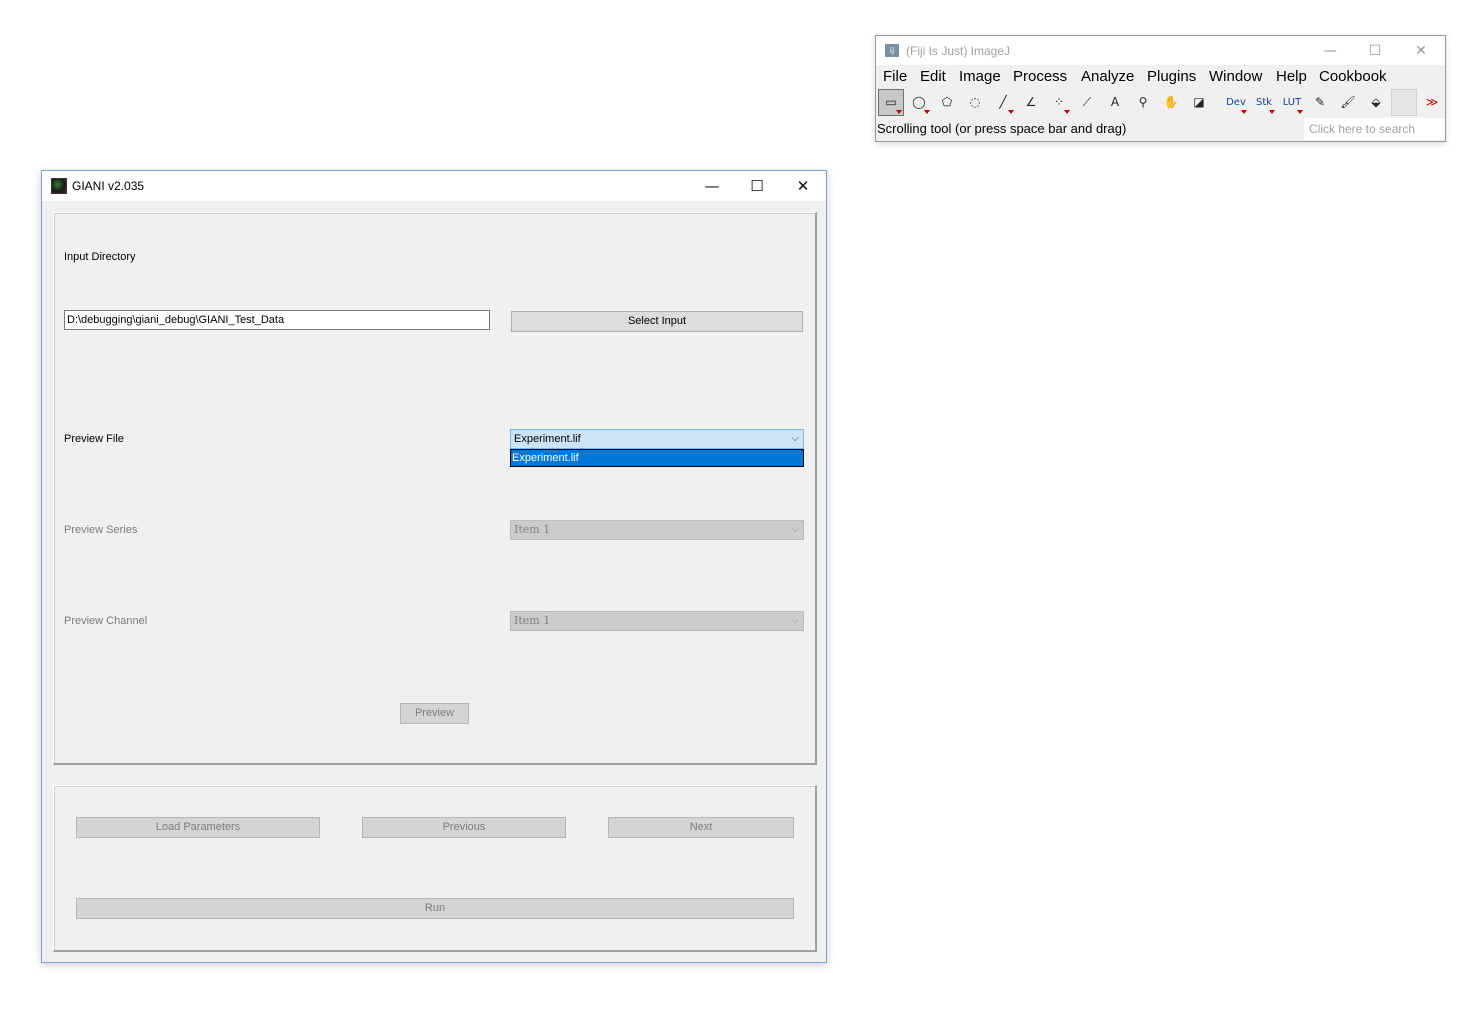 This screenshot has width=1479, height=1017. I want to click on color-picker-tool-icon: ◪, so click(1199, 102).